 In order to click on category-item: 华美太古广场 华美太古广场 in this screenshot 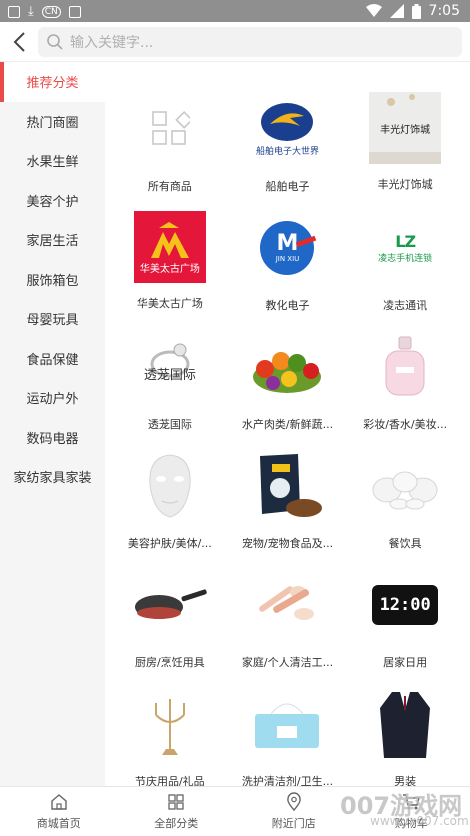, I will do `click(170, 270)`.